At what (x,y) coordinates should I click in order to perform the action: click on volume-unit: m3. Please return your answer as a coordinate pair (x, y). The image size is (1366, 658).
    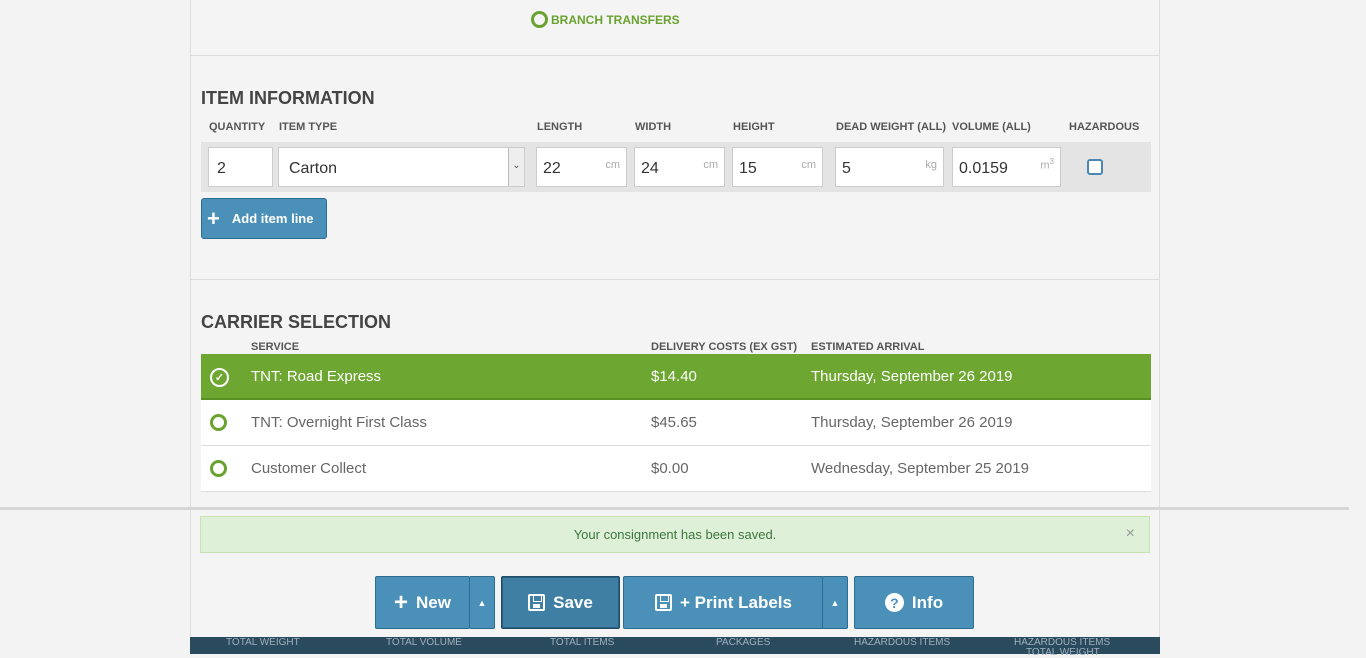
    Looking at the image, I should click on (1047, 164).